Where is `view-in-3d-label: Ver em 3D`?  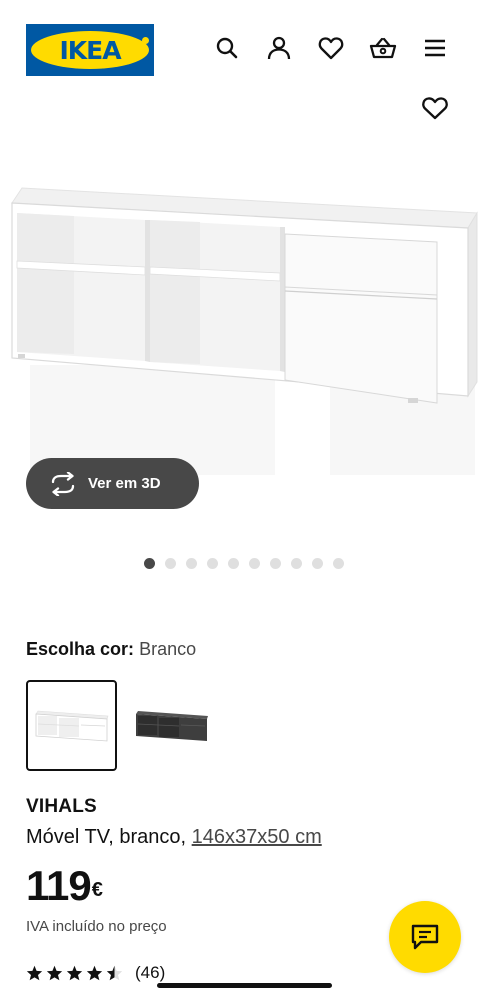 view-in-3d-label: Ver em 3D is located at coordinates (124, 483).